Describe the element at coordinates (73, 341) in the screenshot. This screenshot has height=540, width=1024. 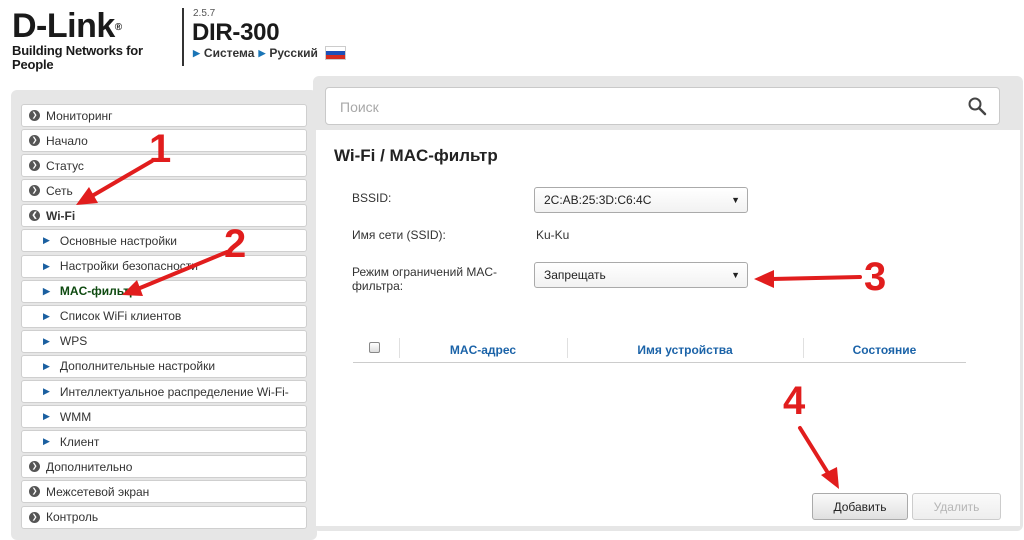
I see `sidebar-item-label: WPS` at that location.